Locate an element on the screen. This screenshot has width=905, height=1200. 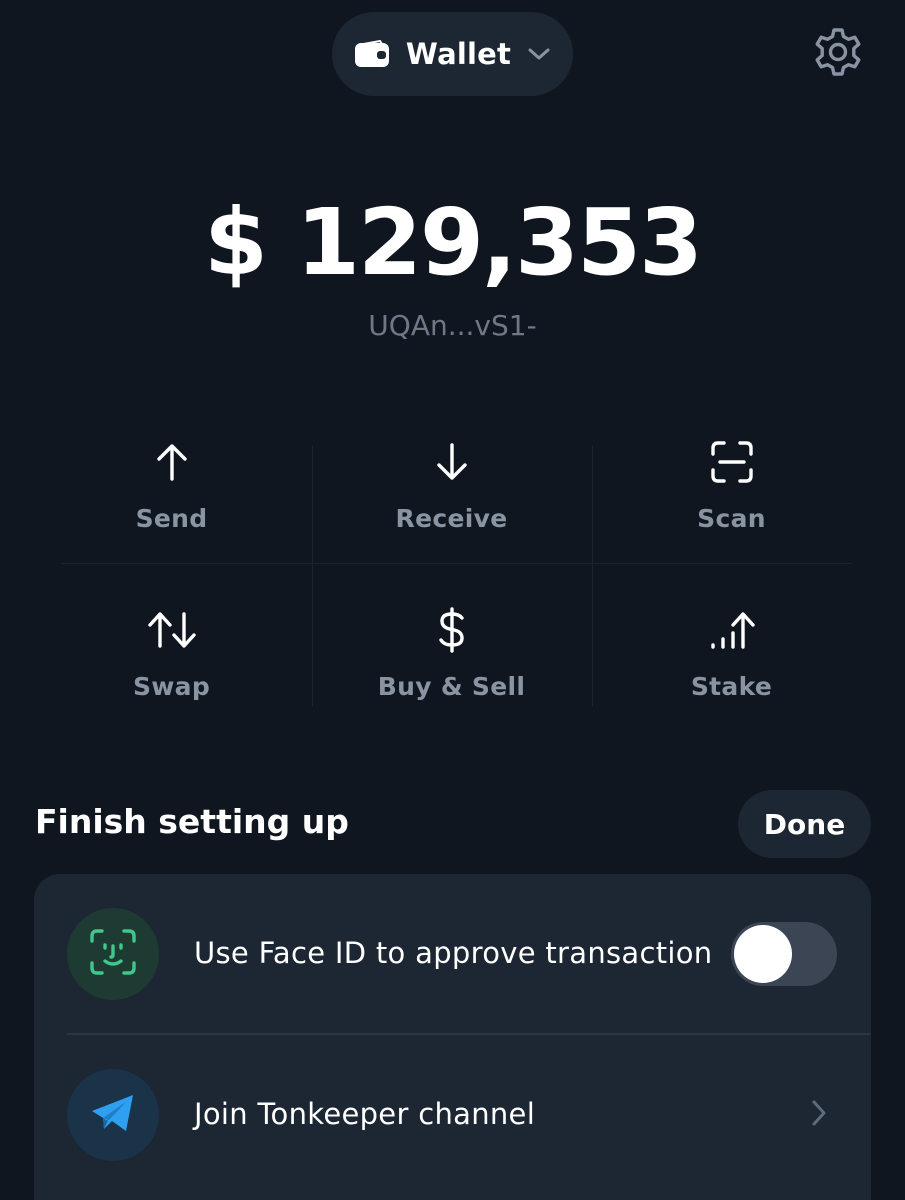
chevron-right-icon is located at coordinates (819, 1115).